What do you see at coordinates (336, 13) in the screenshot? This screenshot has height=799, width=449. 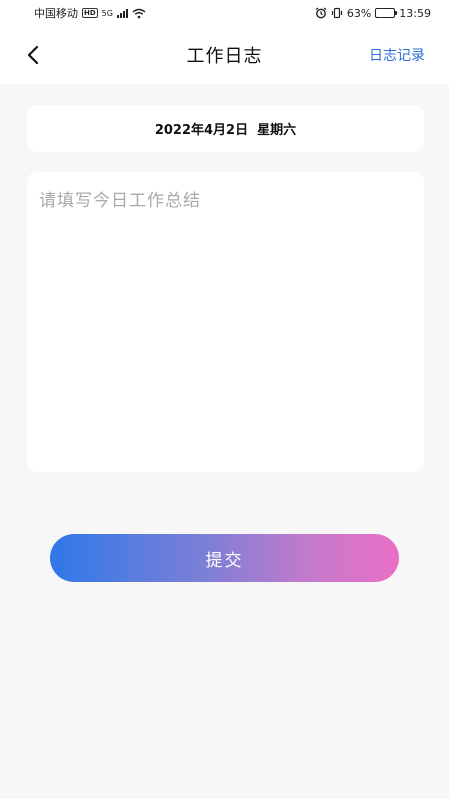 I see `vibrate-icon` at bounding box center [336, 13].